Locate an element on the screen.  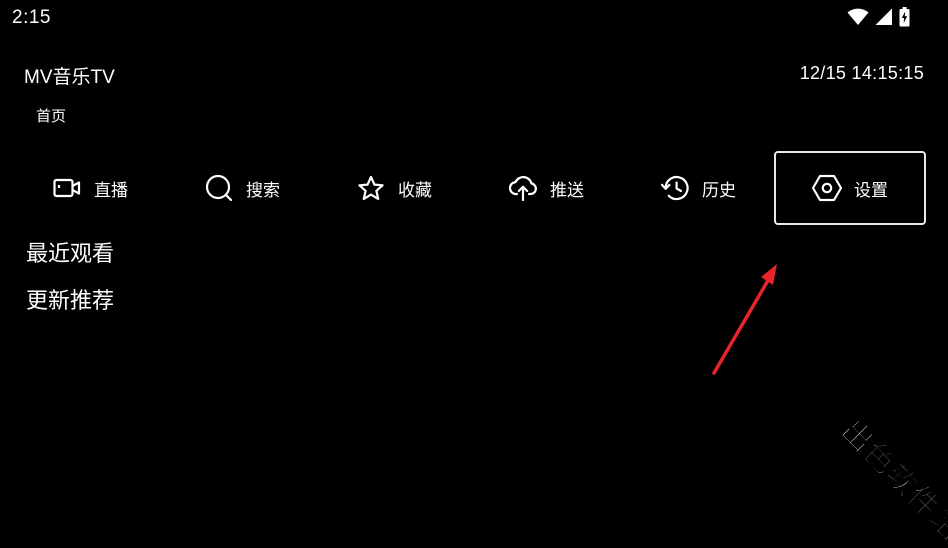
nav-item-settings: 设置 is located at coordinates (850, 188).